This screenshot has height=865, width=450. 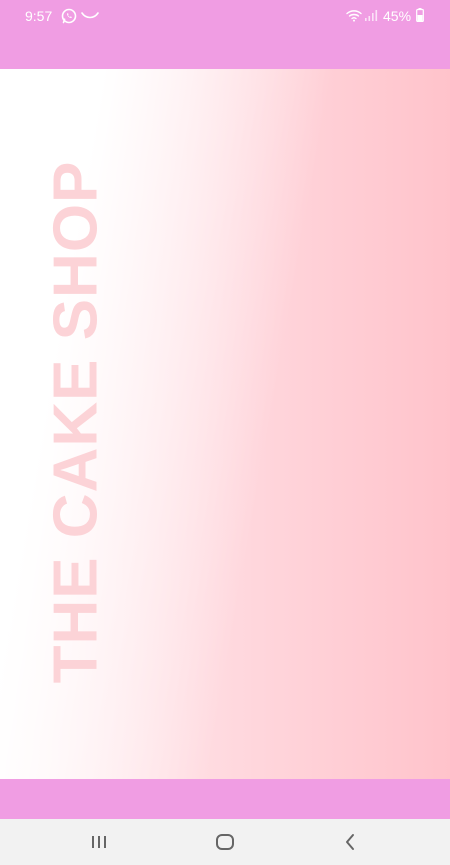 What do you see at coordinates (69, 16) in the screenshot?
I see `whatsapp-icon` at bounding box center [69, 16].